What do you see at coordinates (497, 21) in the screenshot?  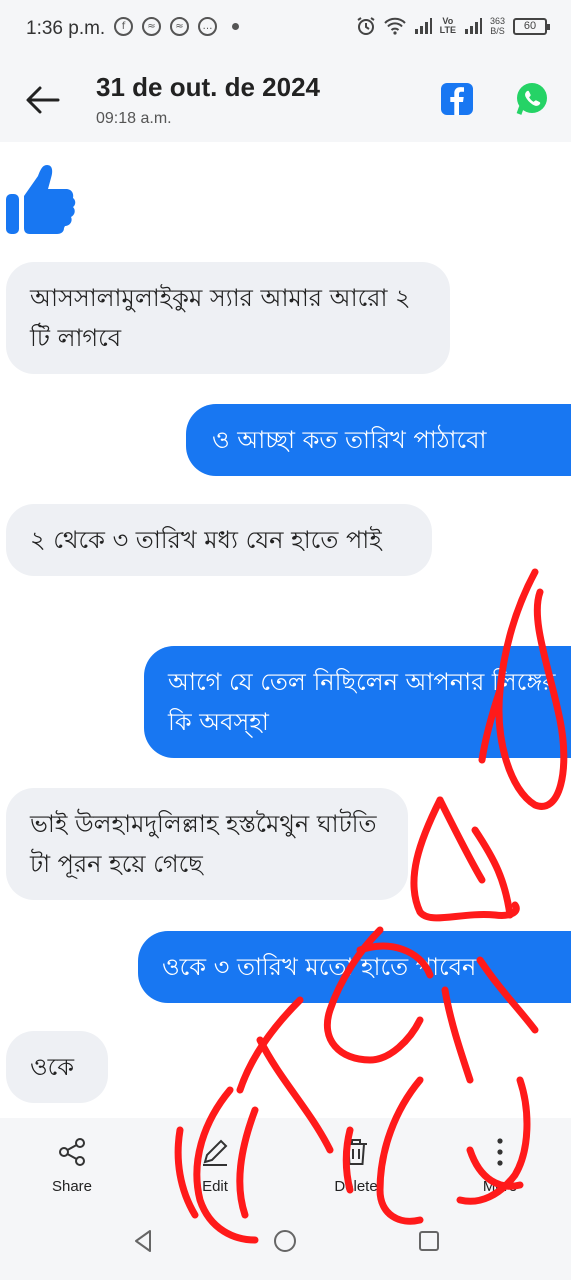 I see `network-speed-value: 363` at bounding box center [497, 21].